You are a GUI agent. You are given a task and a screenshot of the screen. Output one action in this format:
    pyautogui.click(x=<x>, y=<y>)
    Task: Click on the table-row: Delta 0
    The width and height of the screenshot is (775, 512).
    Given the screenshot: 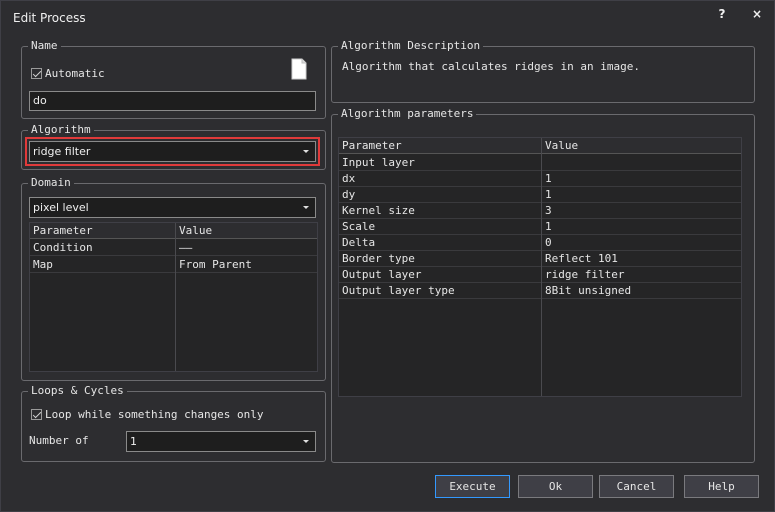 What is the action you would take?
    pyautogui.click(x=540, y=243)
    